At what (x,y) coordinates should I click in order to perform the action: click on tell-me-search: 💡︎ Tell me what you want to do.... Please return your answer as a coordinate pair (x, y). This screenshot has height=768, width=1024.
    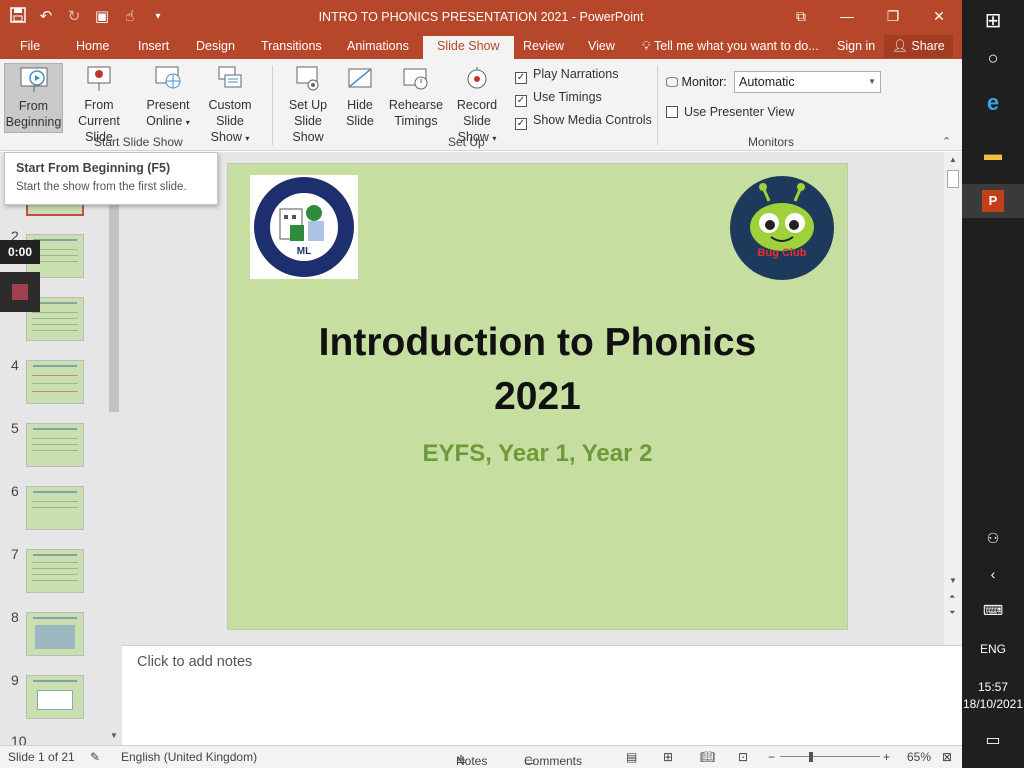
    Looking at the image, I should click on (730, 46).